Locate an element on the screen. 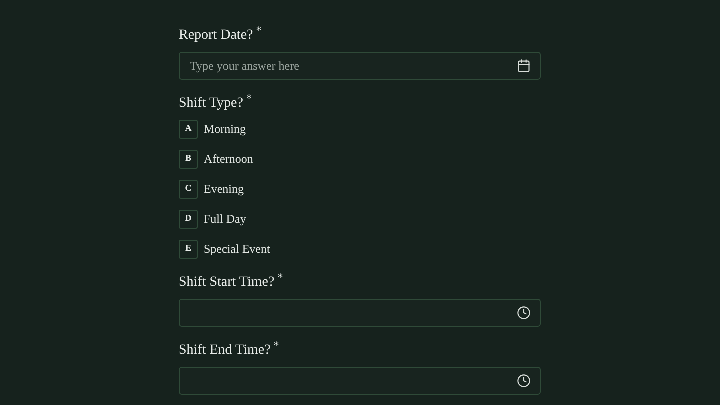 The width and height of the screenshot is (720, 405). option-key: C is located at coordinates (188, 189).